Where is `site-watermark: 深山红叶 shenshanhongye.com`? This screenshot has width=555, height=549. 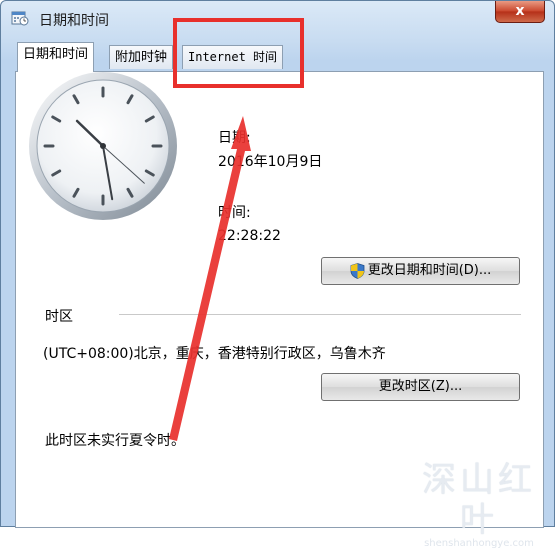 site-watermark: 深山红叶 shenshanhongye.com is located at coordinates (479, 504).